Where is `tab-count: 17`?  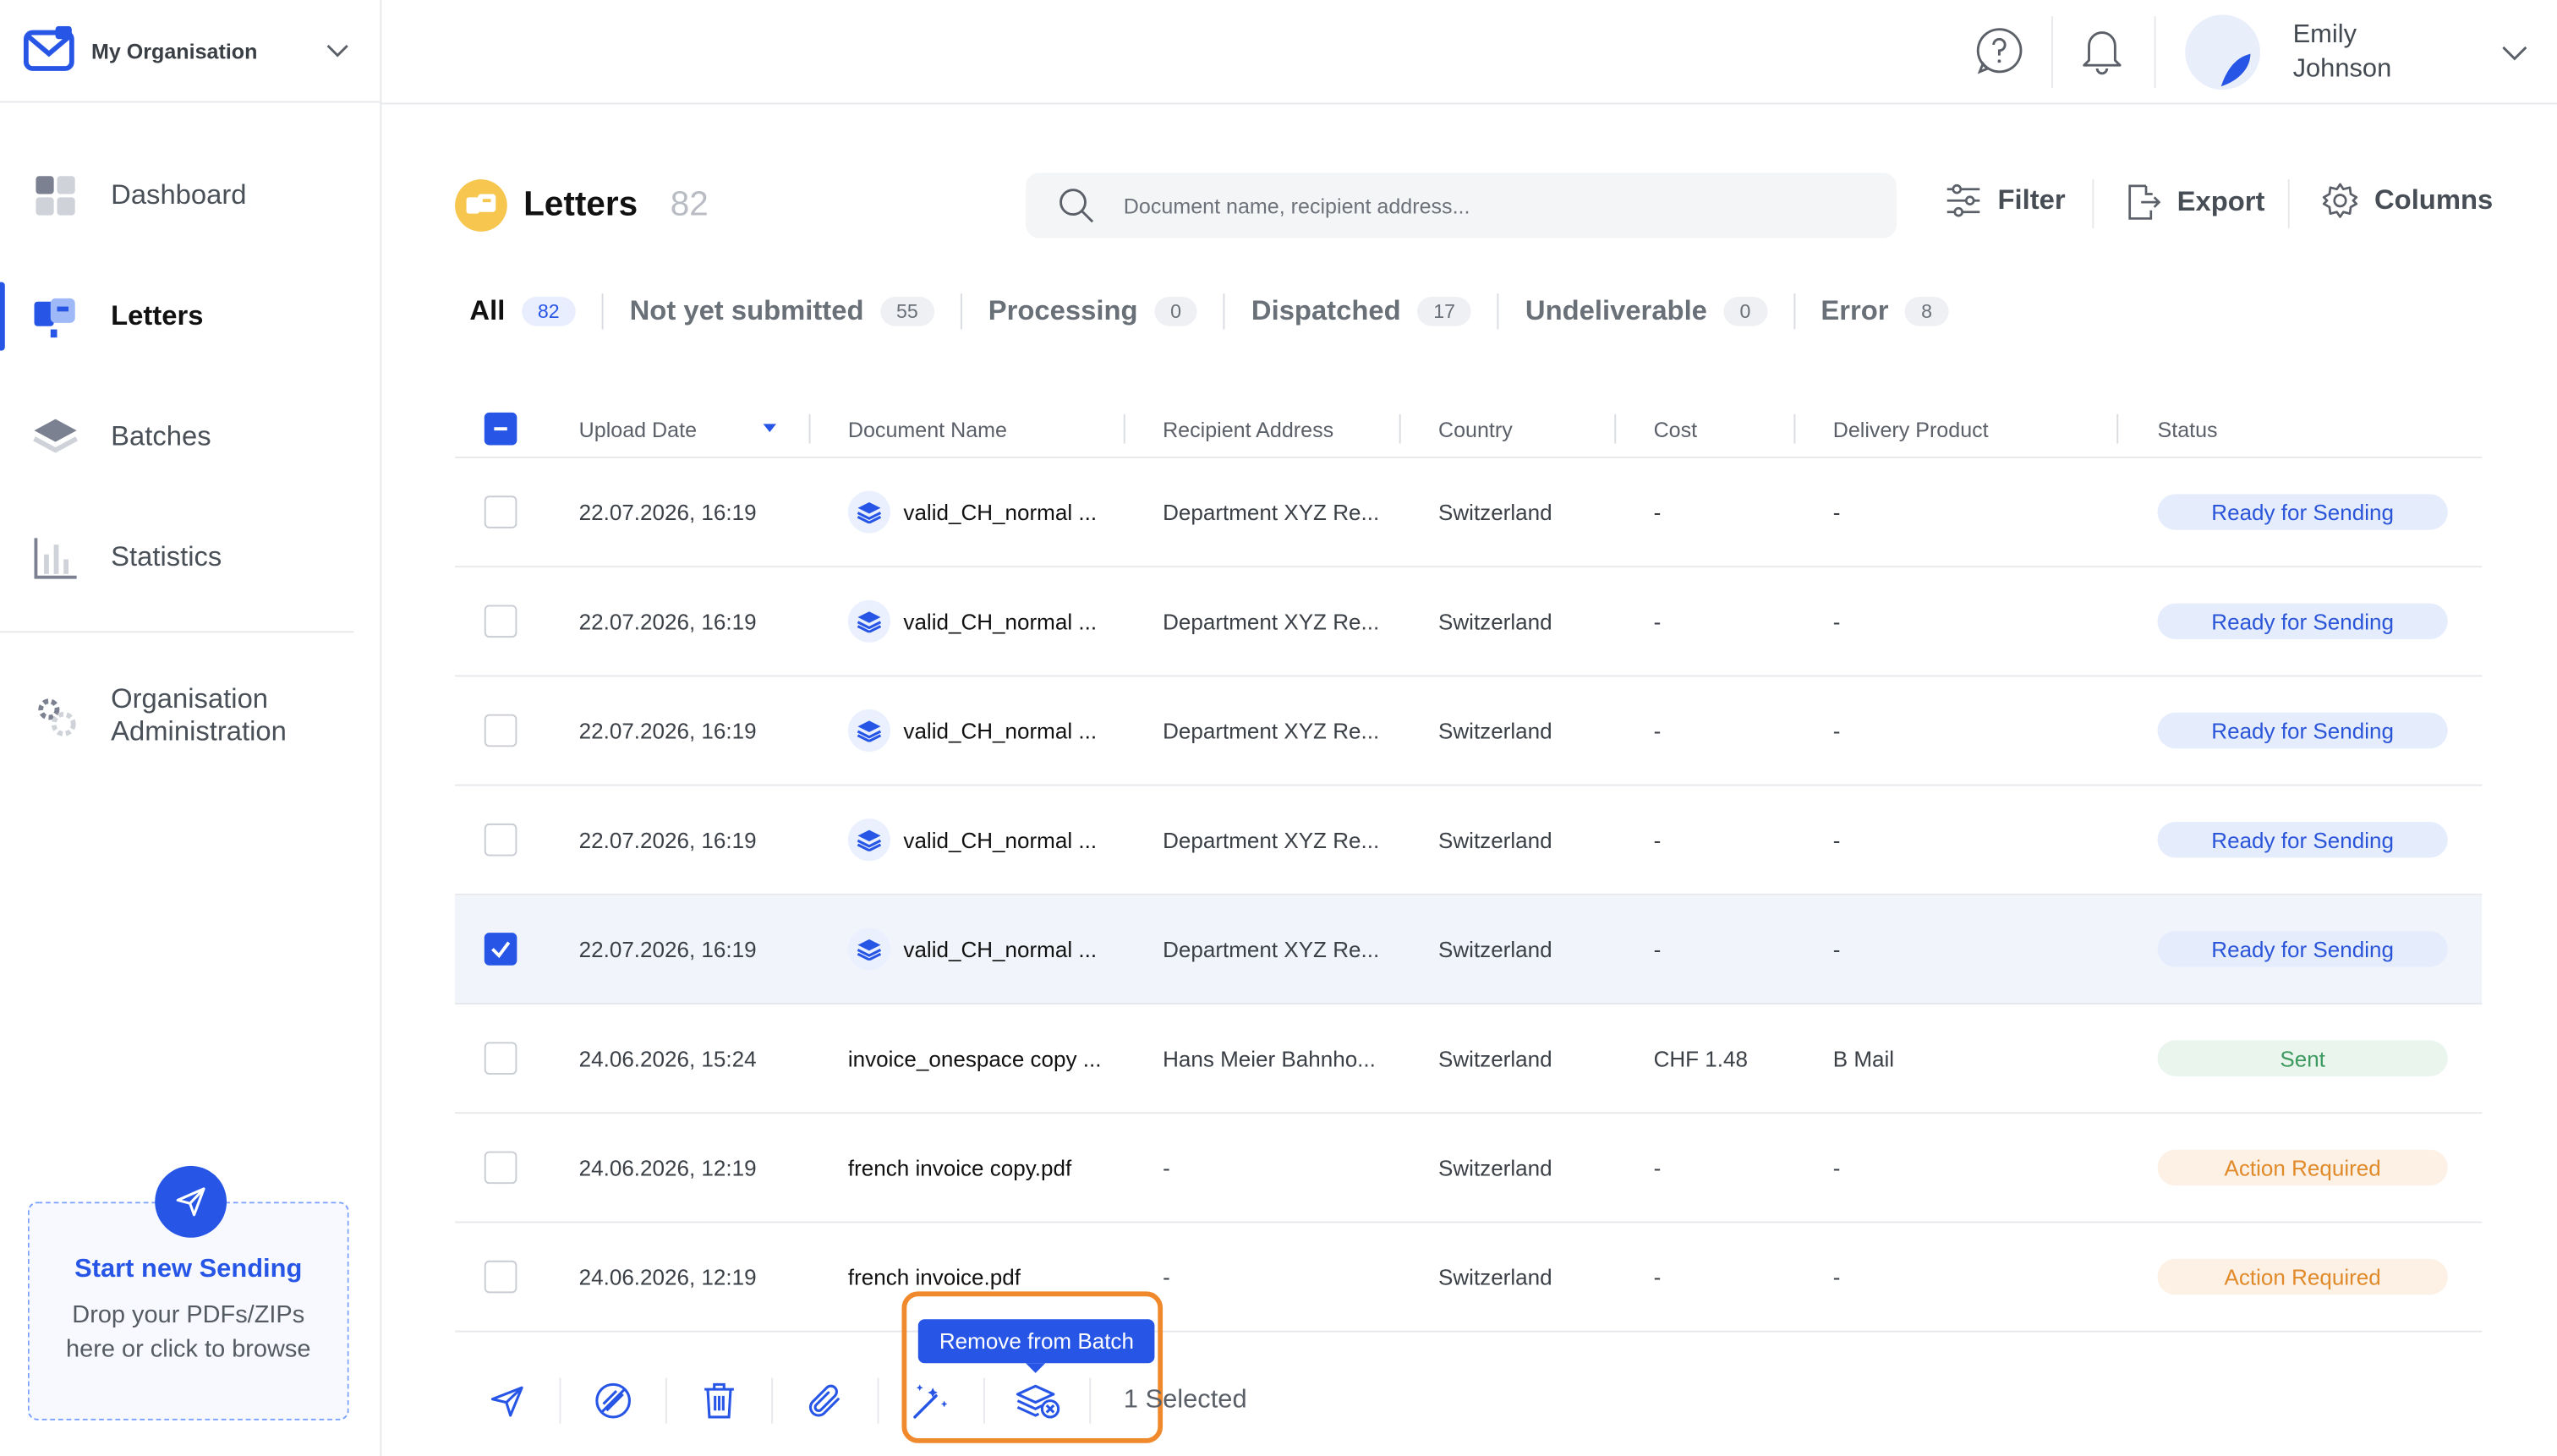 tab-count: 17 is located at coordinates (1444, 311).